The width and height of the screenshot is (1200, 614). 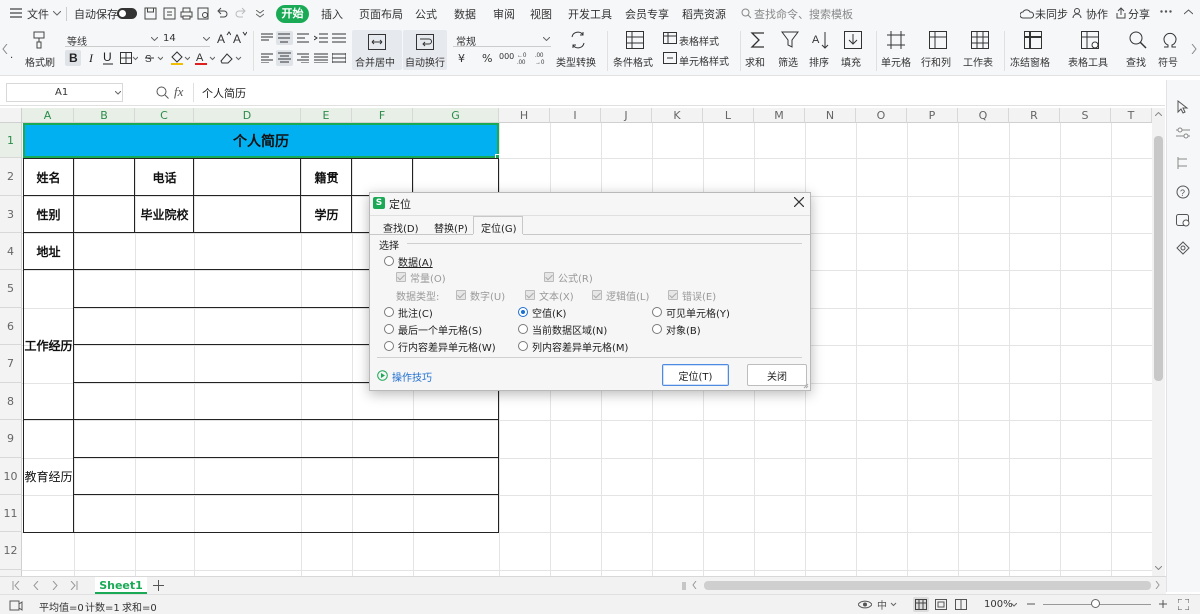 What do you see at coordinates (1034, 115) in the screenshot?
I see `column-header: R` at bounding box center [1034, 115].